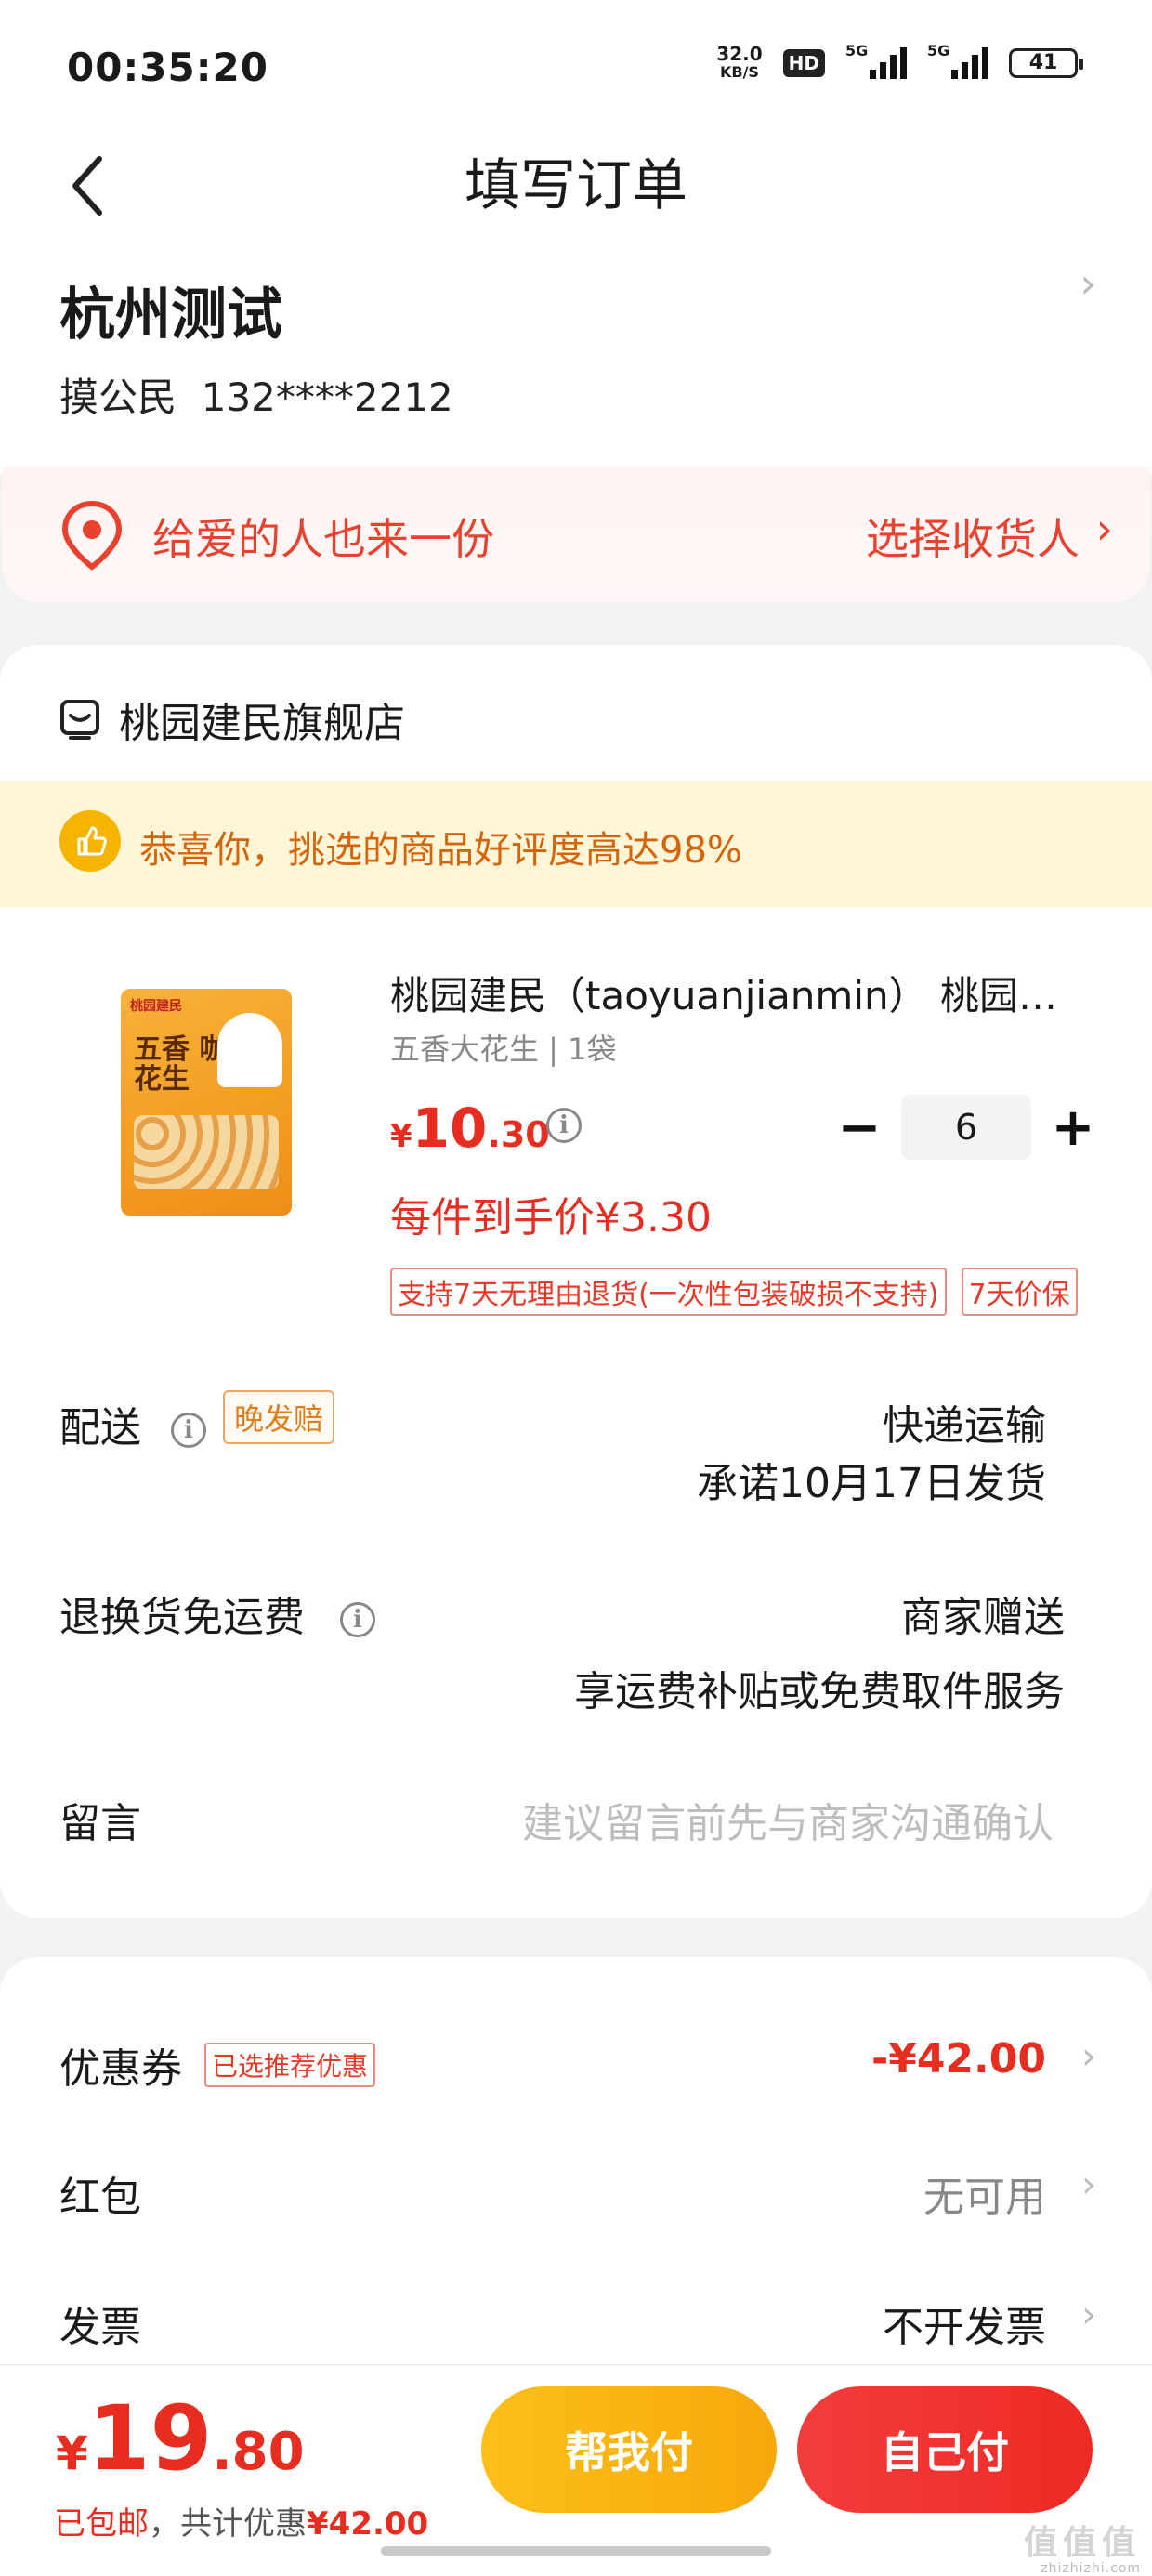 This screenshot has width=1152, height=2576. I want to click on recipient-line: 摸公民 132****2212, so click(256, 394).